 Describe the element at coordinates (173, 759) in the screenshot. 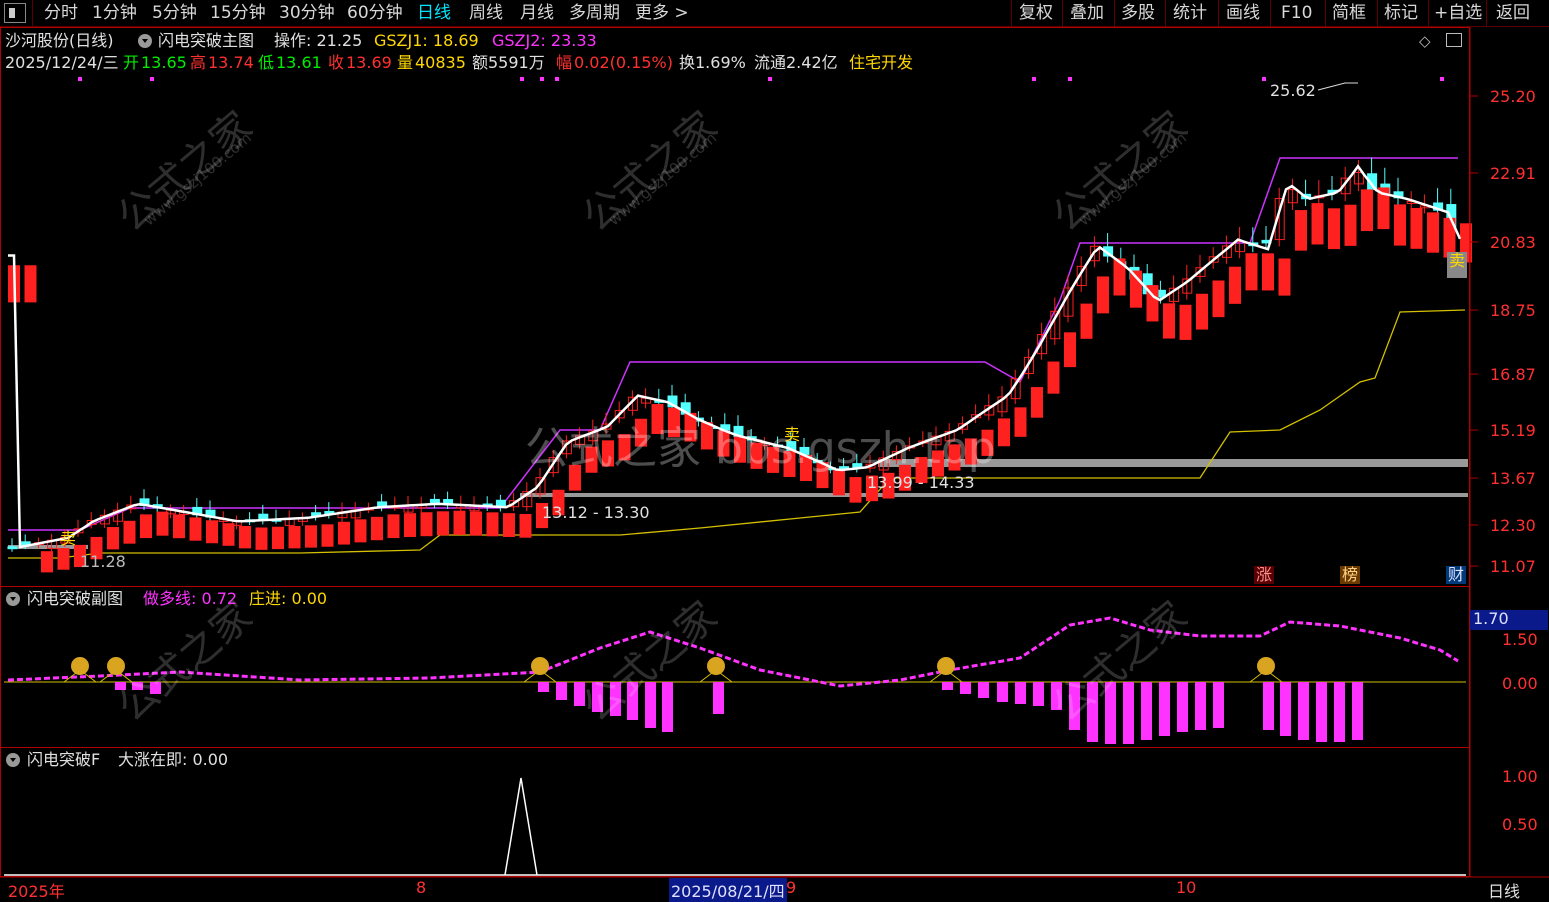

I see `dazhang-value: 大涨在即: 0.00` at that location.